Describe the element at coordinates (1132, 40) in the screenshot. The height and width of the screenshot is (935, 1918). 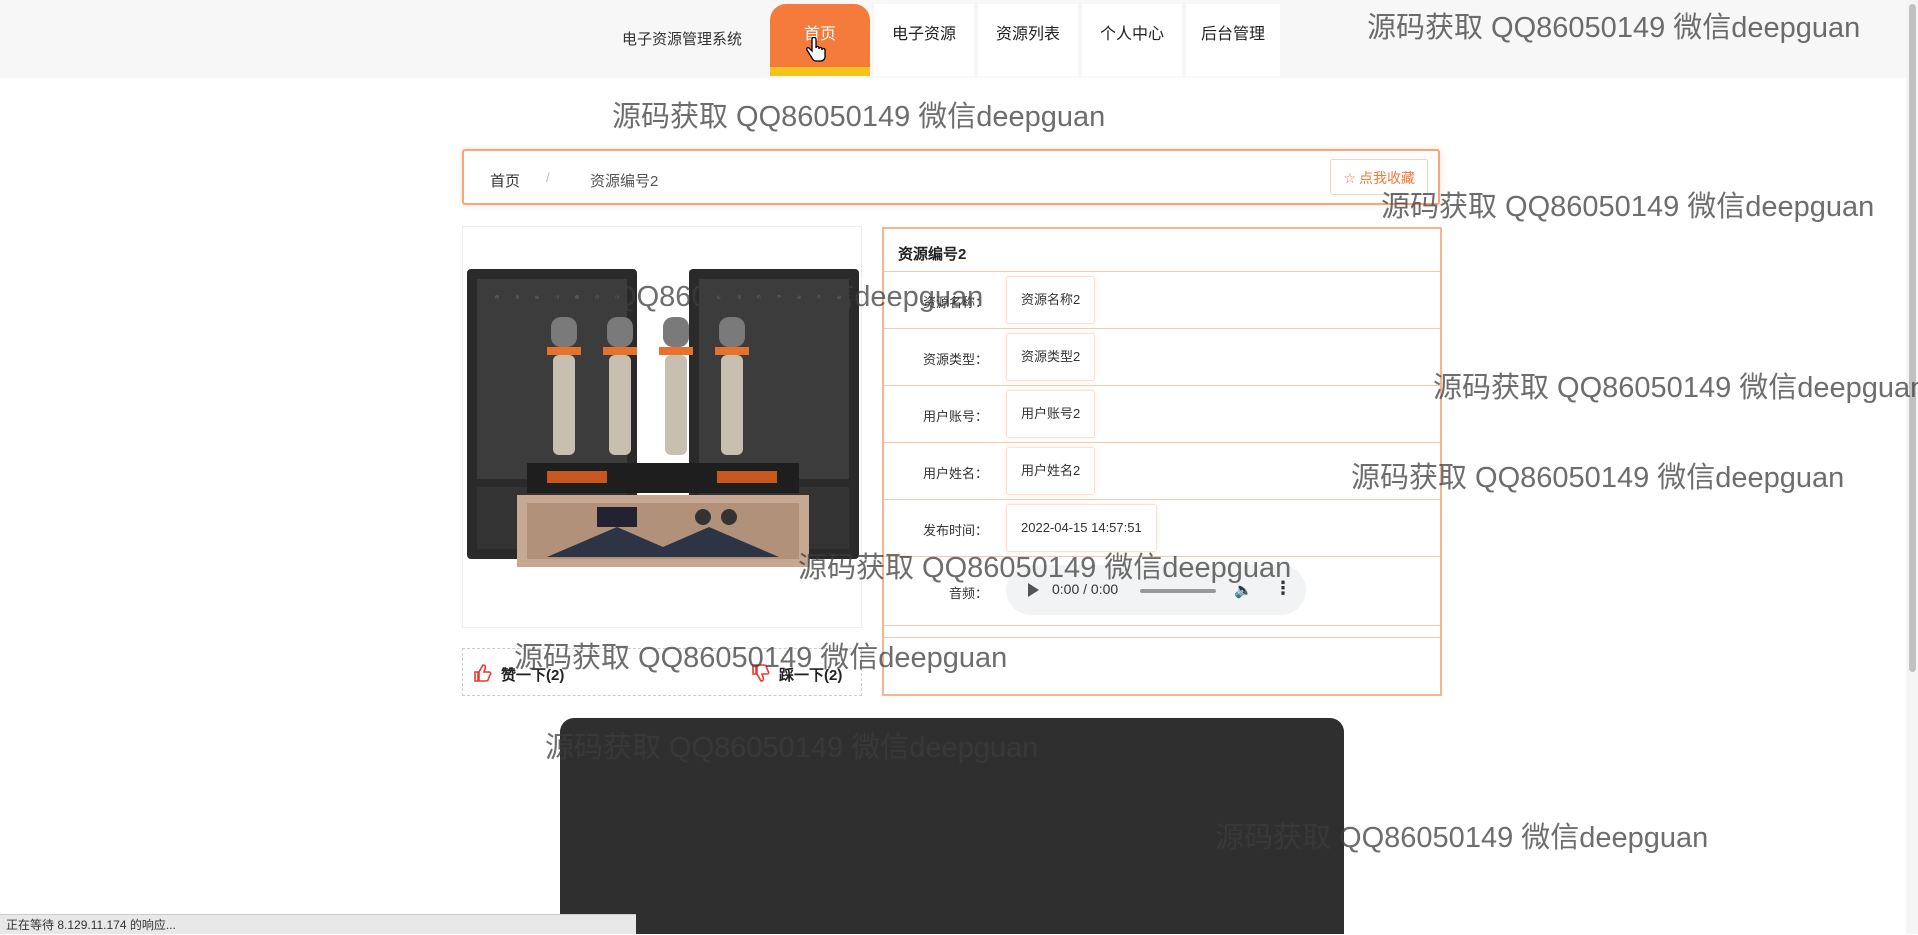
I see `nav-personal-center: 个人中心` at that location.